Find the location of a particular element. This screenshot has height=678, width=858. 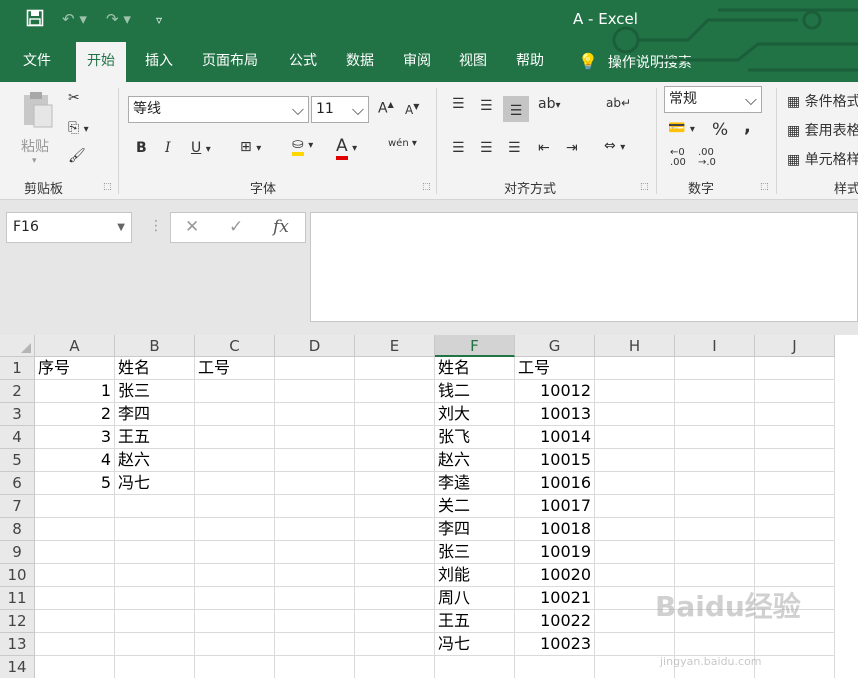

cell-d2 is located at coordinates (315, 391).